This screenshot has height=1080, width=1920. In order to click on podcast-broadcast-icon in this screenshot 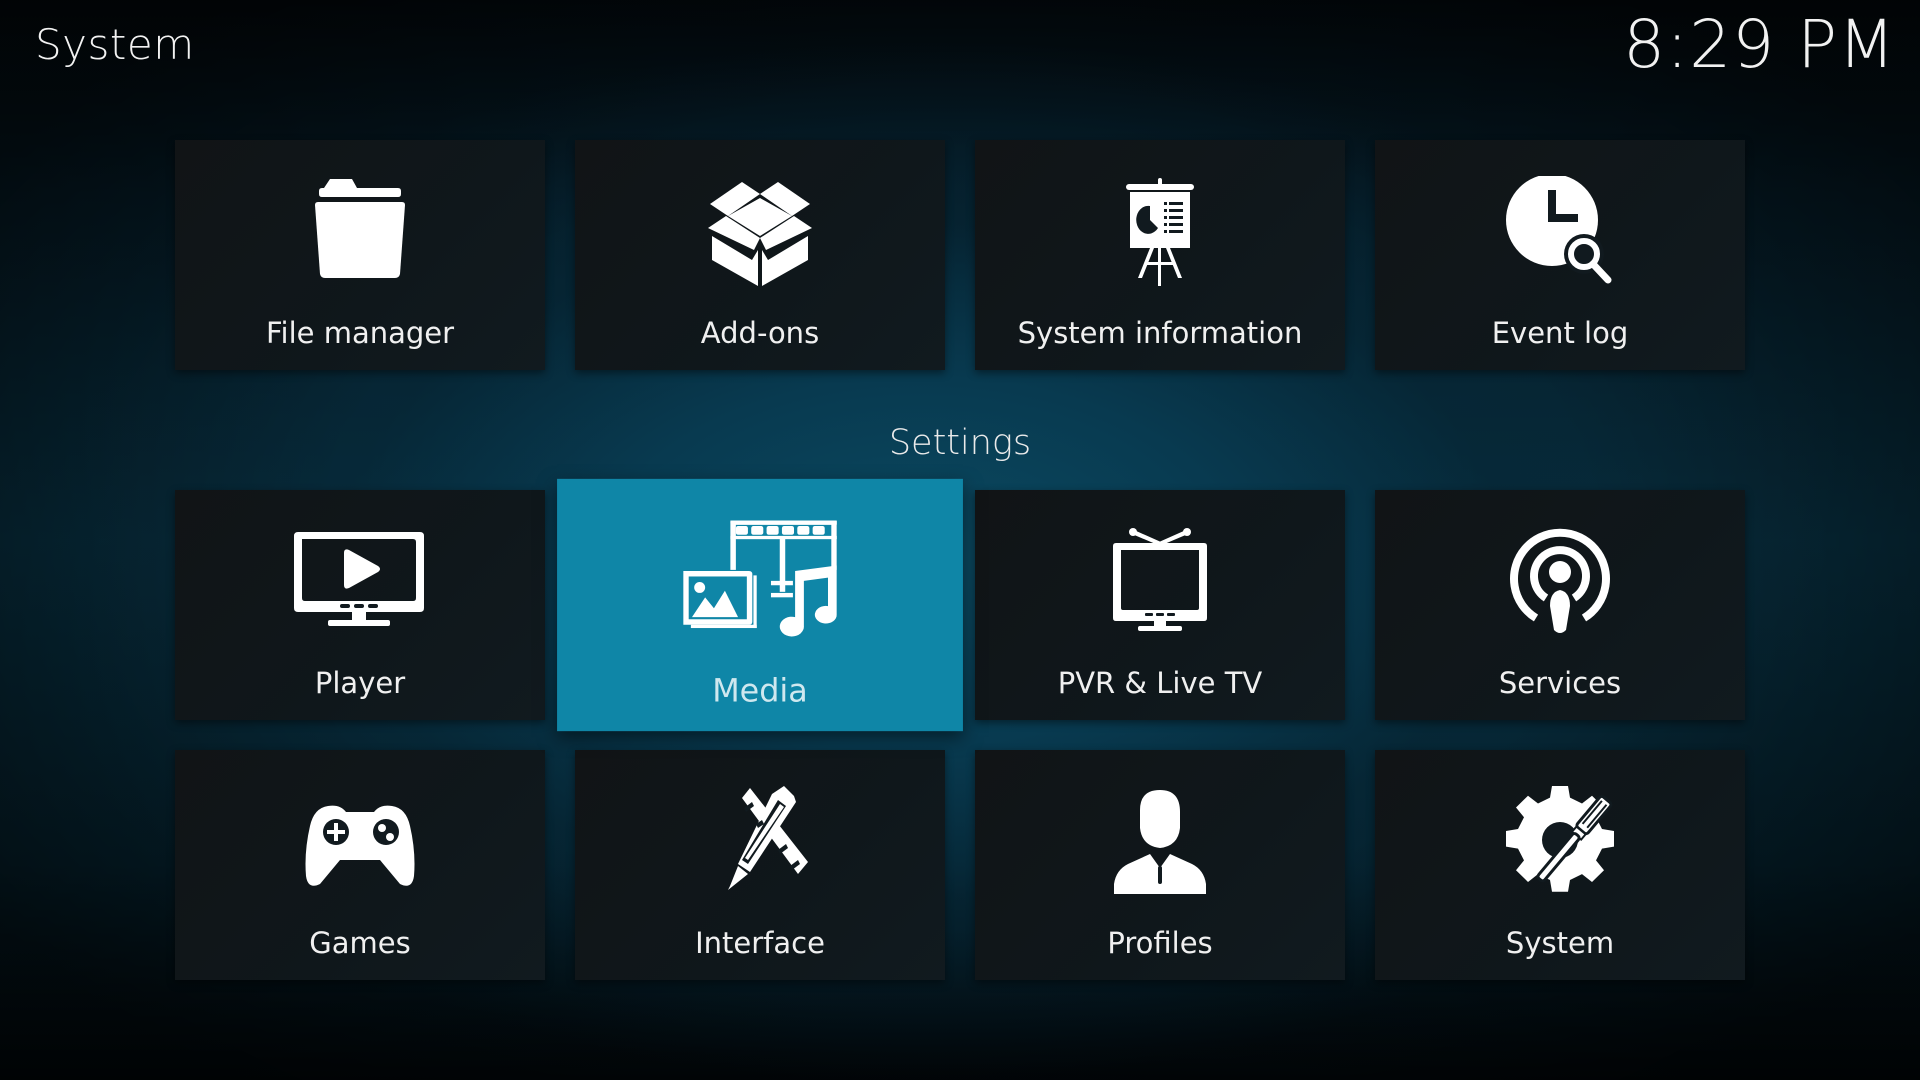, I will do `click(1560, 581)`.